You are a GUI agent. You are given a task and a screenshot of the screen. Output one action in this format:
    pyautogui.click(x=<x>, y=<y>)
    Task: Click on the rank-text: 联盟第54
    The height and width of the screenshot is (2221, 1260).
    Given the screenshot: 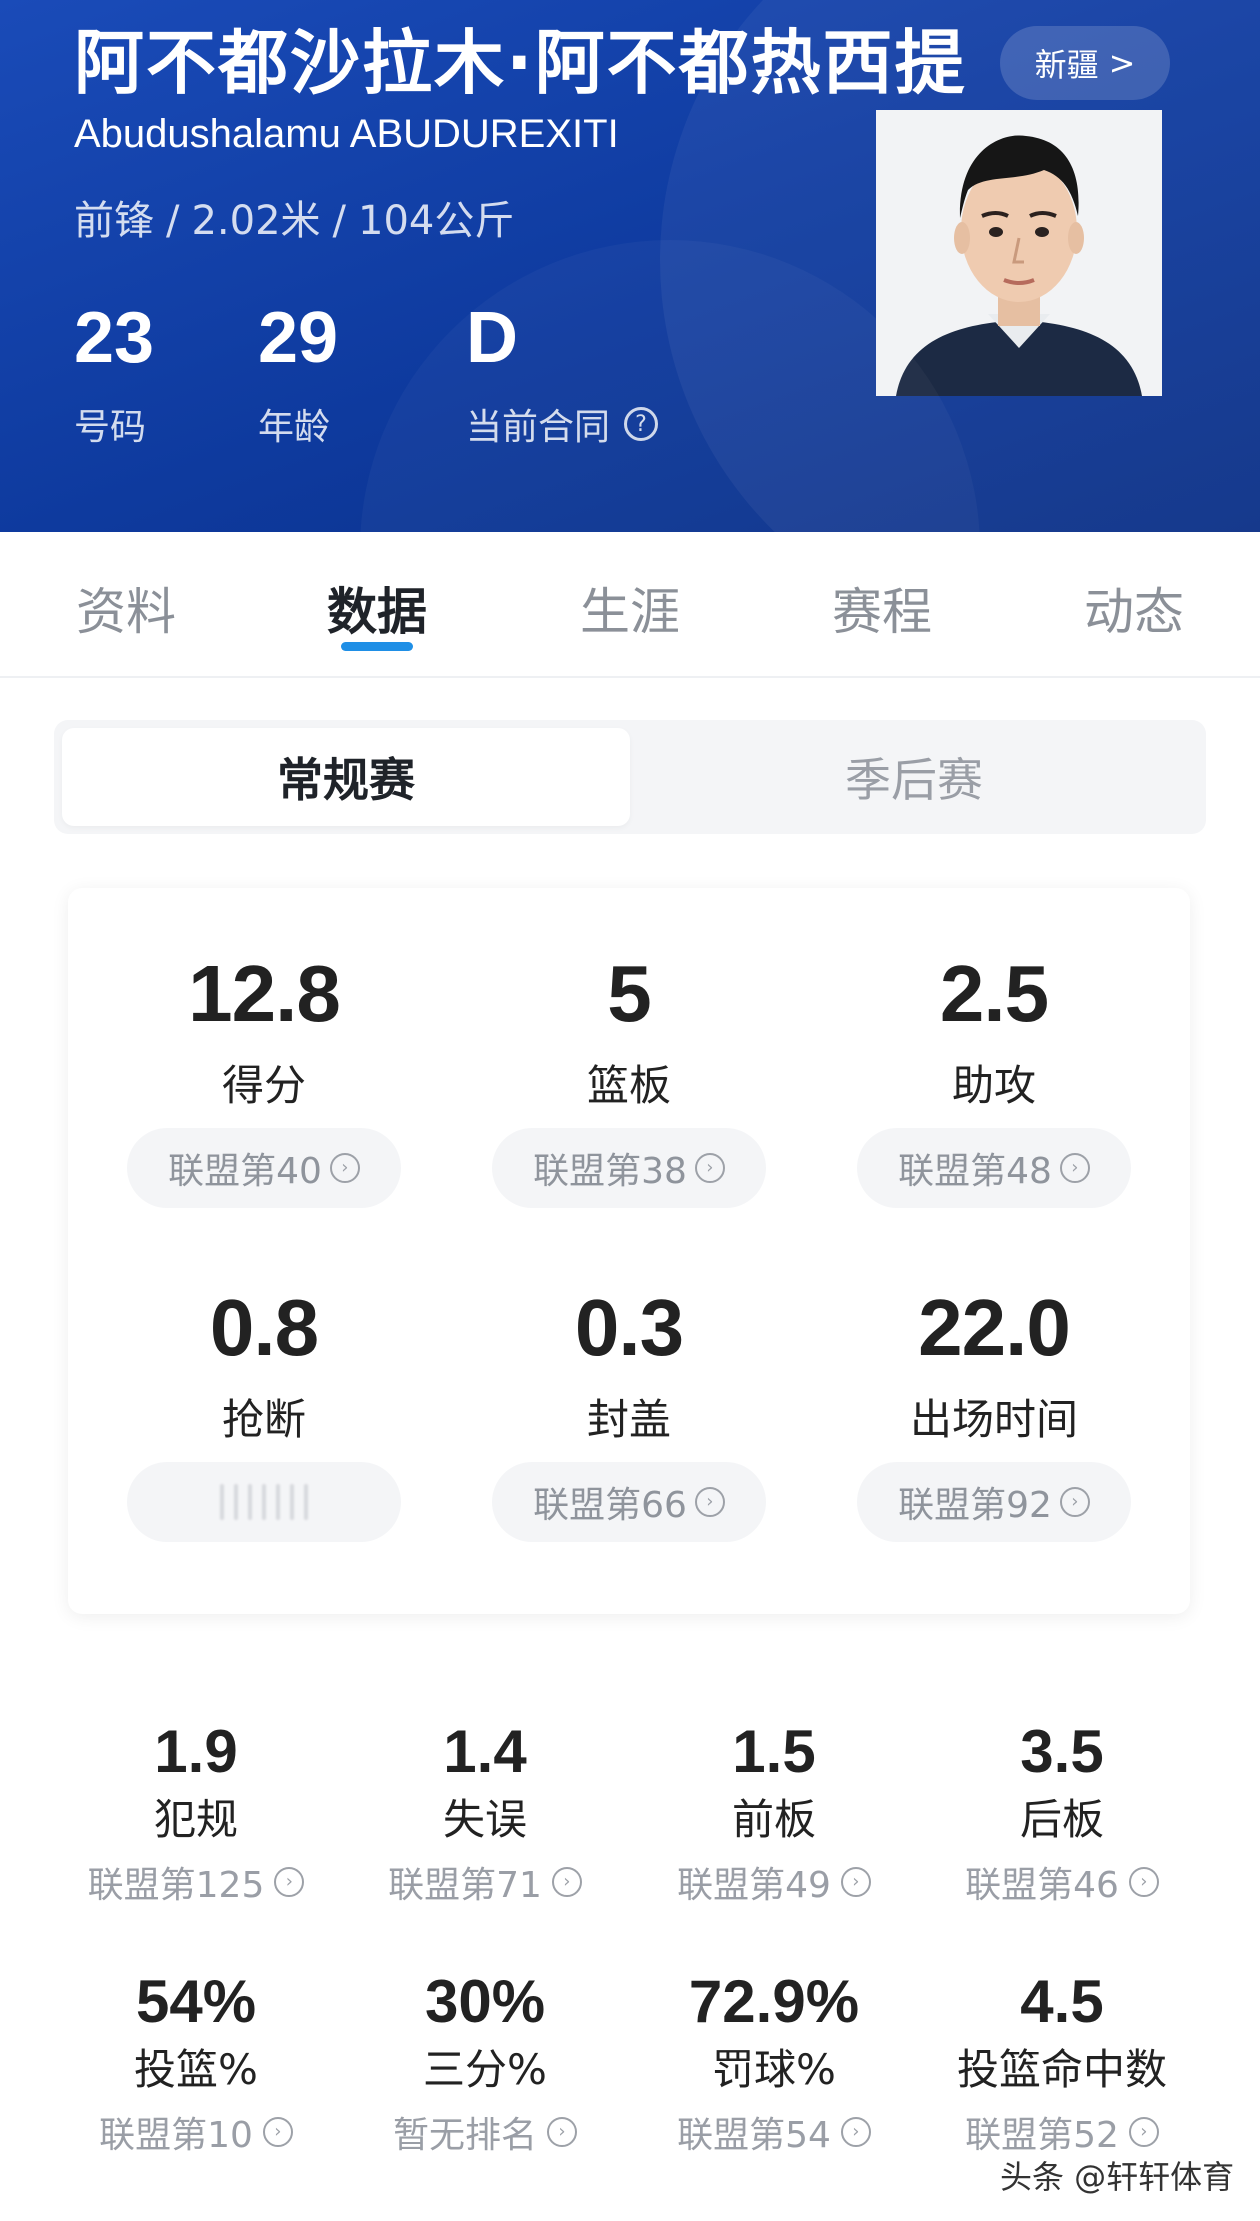 What is the action you would take?
    pyautogui.click(x=754, y=2135)
    